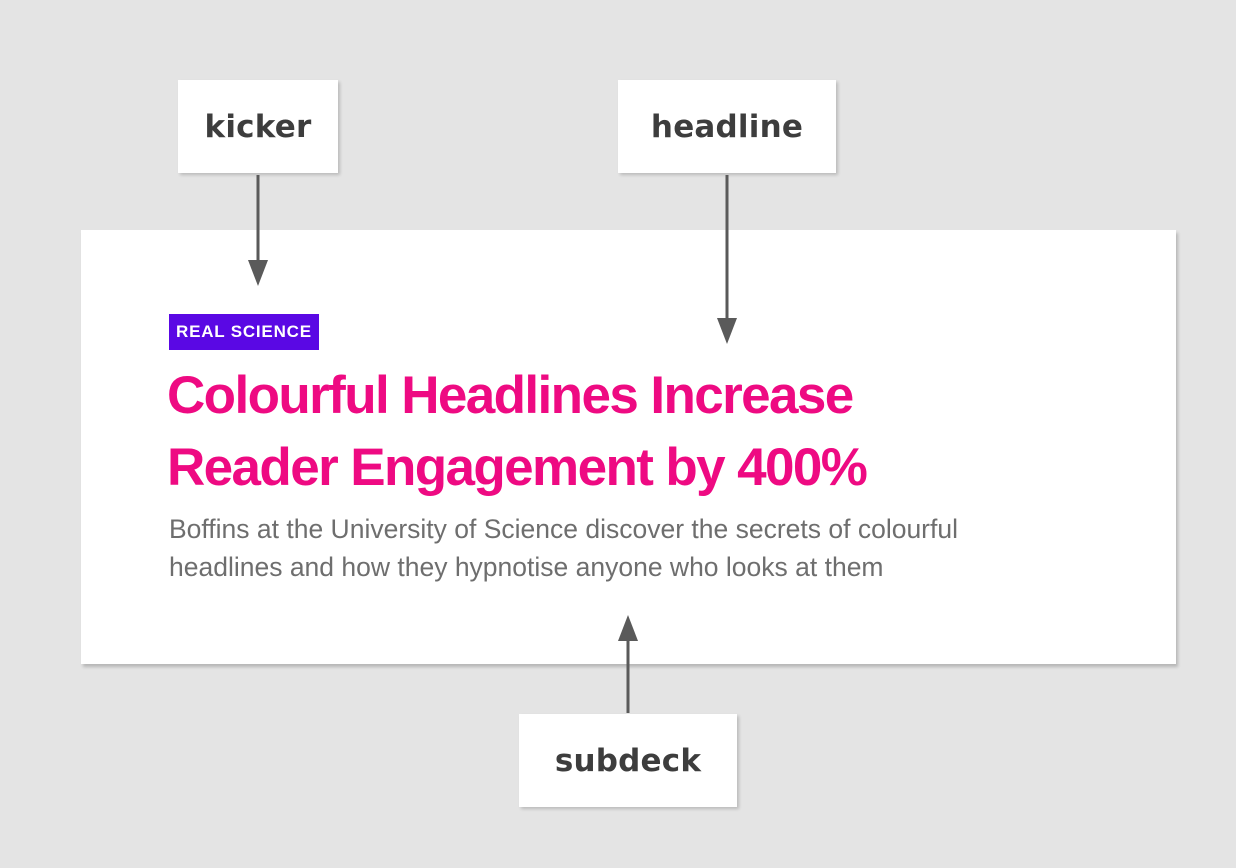  I want to click on subdeck-annotation-label: subdeck, so click(628, 760).